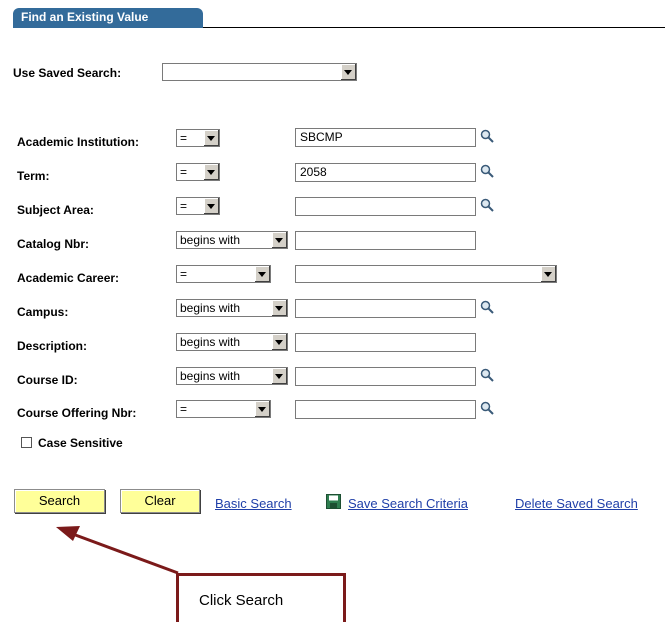 The image size is (665, 626). I want to click on field-label-course-offering-nbr: Course Offering Nbr:, so click(77, 413).